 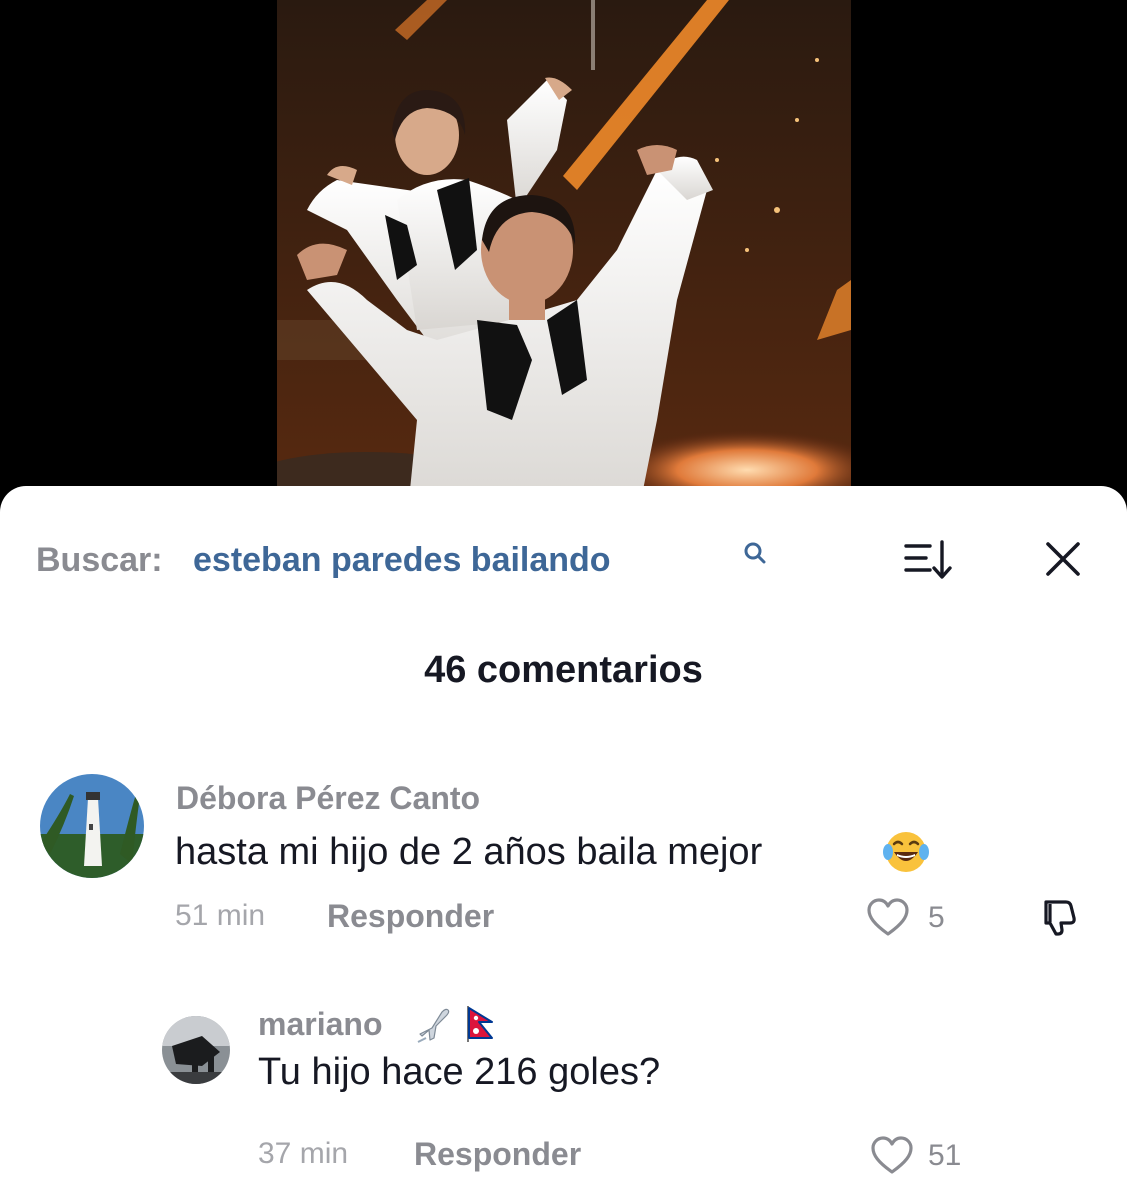 What do you see at coordinates (563, 670) in the screenshot?
I see `comments-count-title: 46 comentarios` at bounding box center [563, 670].